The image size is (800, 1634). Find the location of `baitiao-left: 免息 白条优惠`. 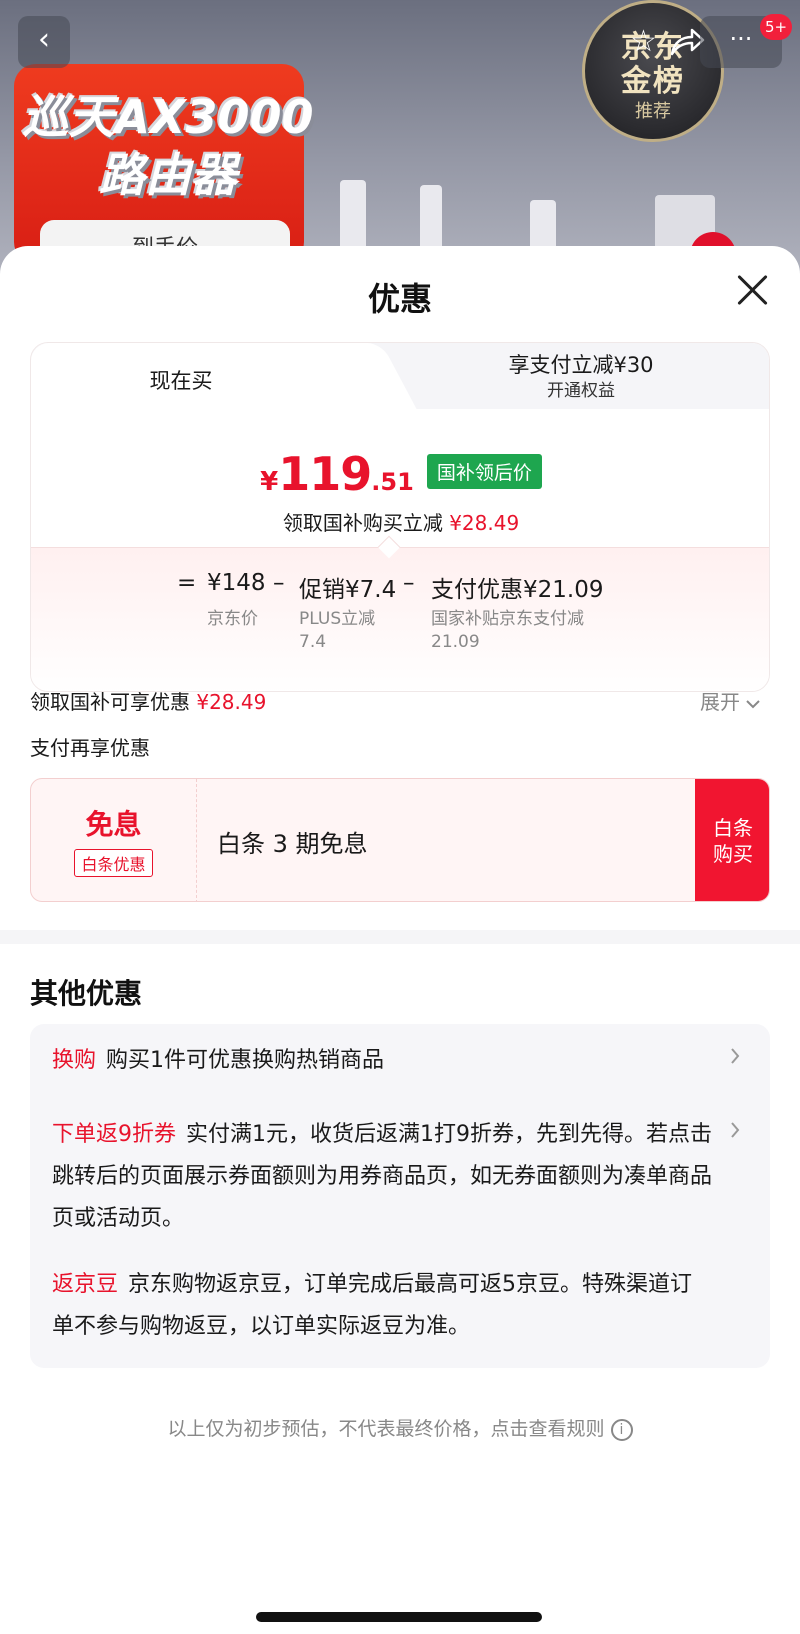

baitiao-left: 免息 白条优惠 is located at coordinates (114, 840).